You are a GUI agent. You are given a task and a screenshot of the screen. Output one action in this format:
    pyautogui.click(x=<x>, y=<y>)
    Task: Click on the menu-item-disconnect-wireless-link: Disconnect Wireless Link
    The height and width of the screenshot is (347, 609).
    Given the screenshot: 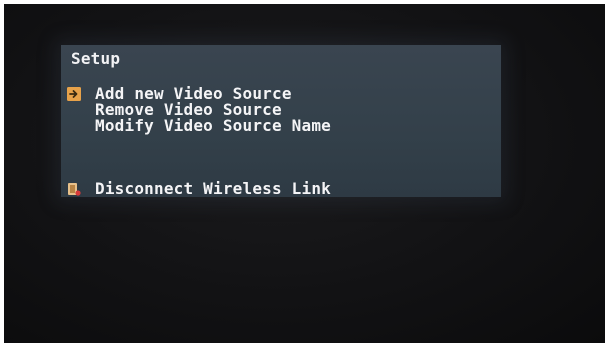 What is the action you would take?
    pyautogui.click(x=213, y=189)
    